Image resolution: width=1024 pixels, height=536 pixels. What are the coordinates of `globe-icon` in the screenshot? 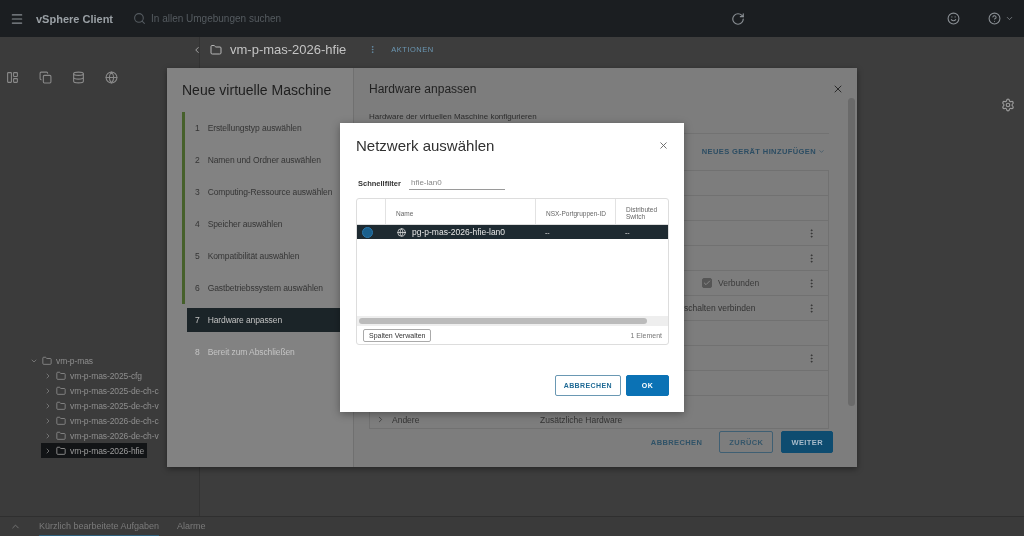 It's located at (111, 77).